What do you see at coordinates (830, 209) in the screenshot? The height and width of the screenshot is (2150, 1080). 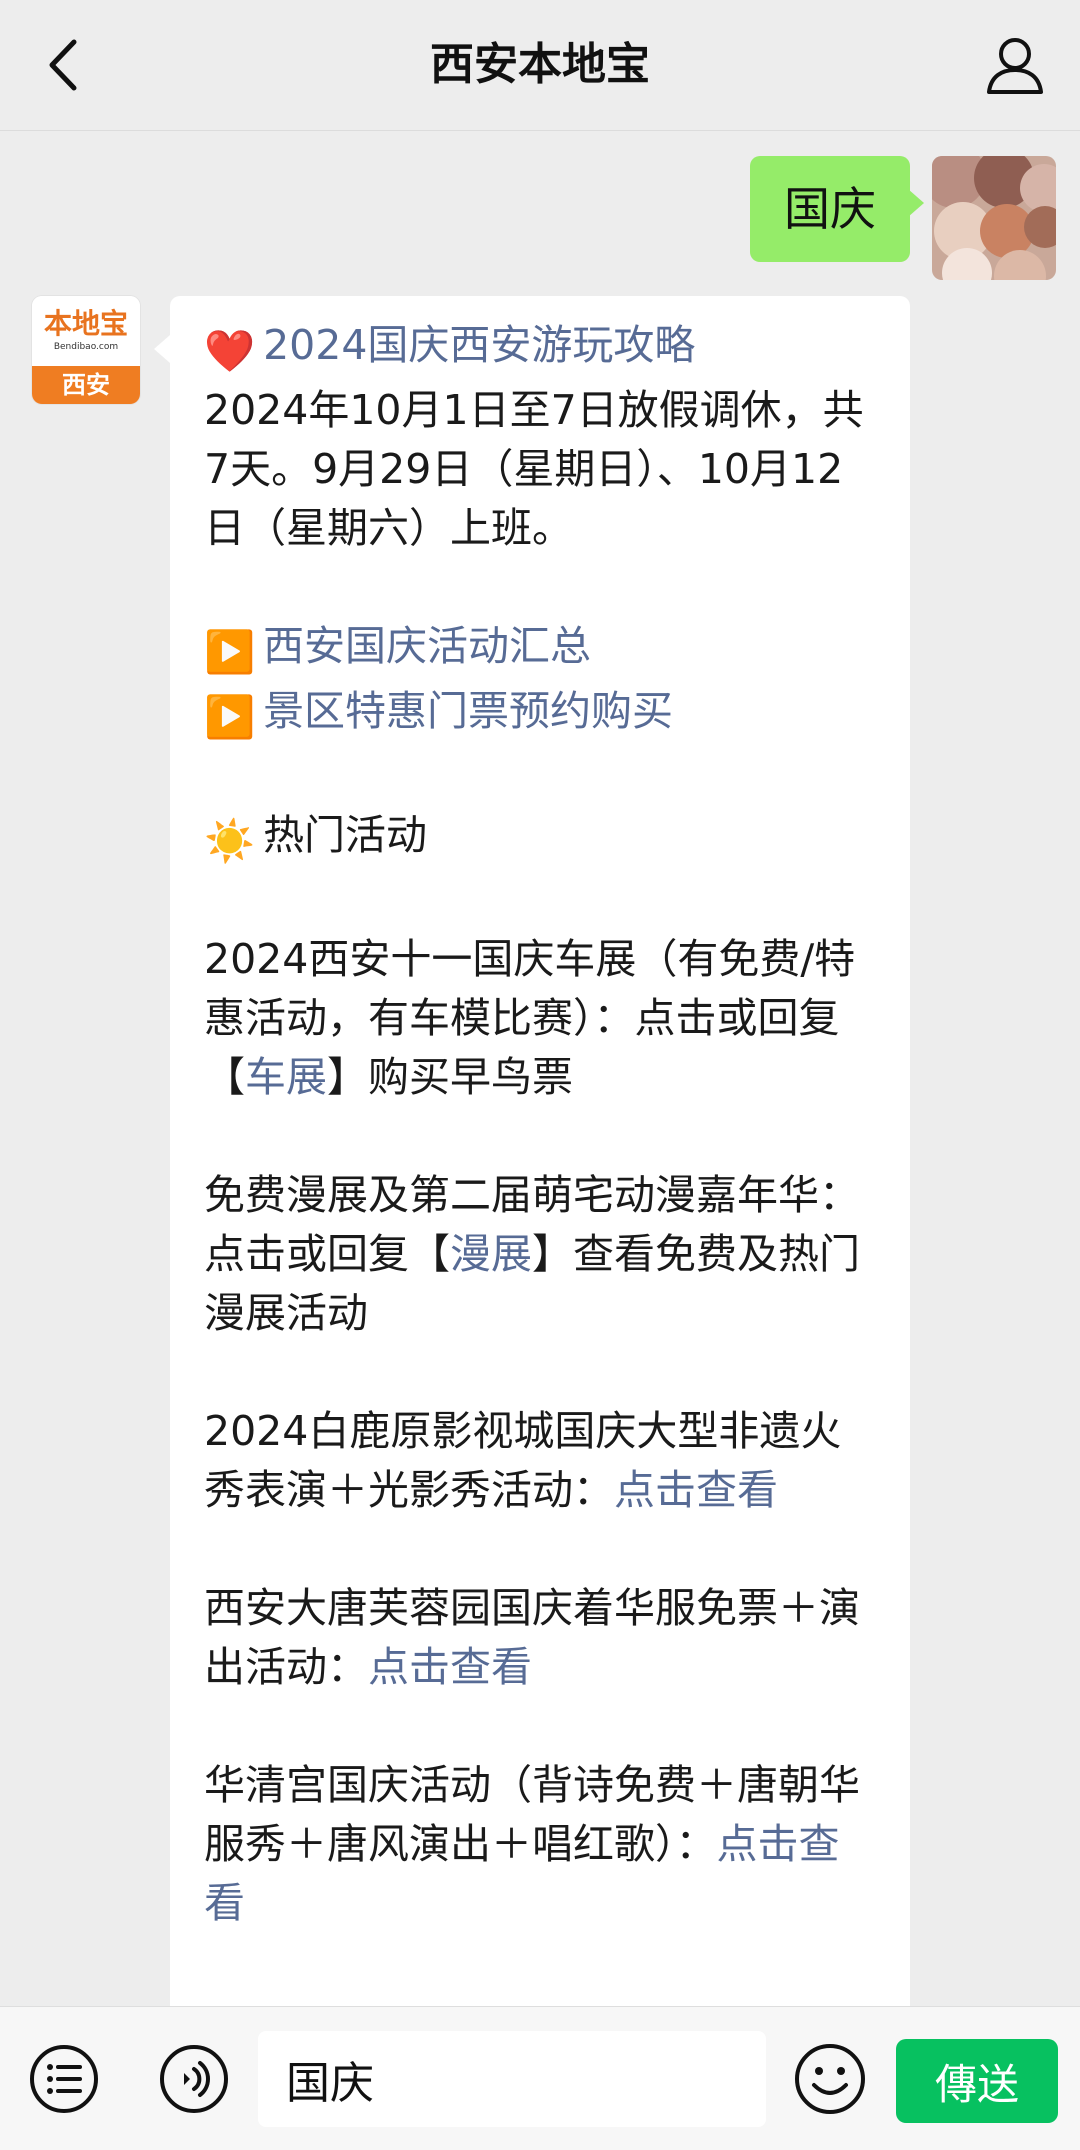 I see `outgoing-message: 国庆` at bounding box center [830, 209].